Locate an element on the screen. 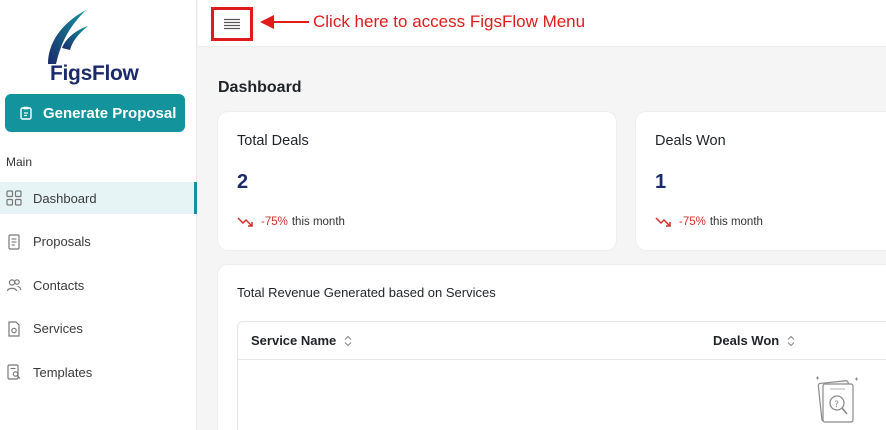  column-header-service-name: Service Name is located at coordinates (301, 340).